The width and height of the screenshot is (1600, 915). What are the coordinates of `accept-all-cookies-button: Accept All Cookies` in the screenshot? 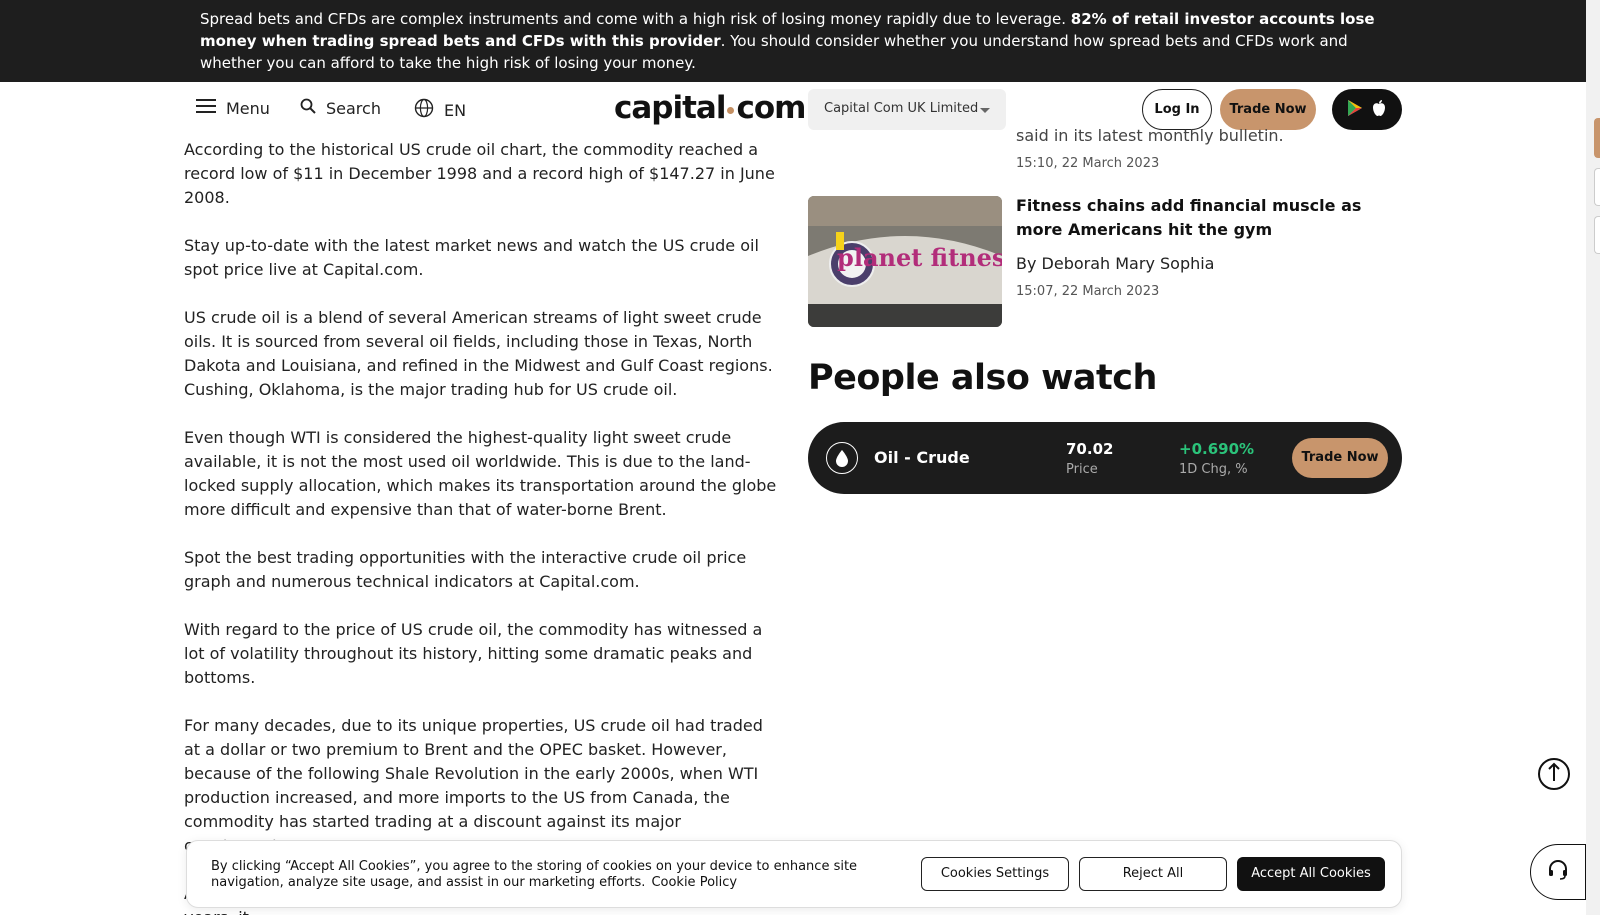 It's located at (1311, 874).